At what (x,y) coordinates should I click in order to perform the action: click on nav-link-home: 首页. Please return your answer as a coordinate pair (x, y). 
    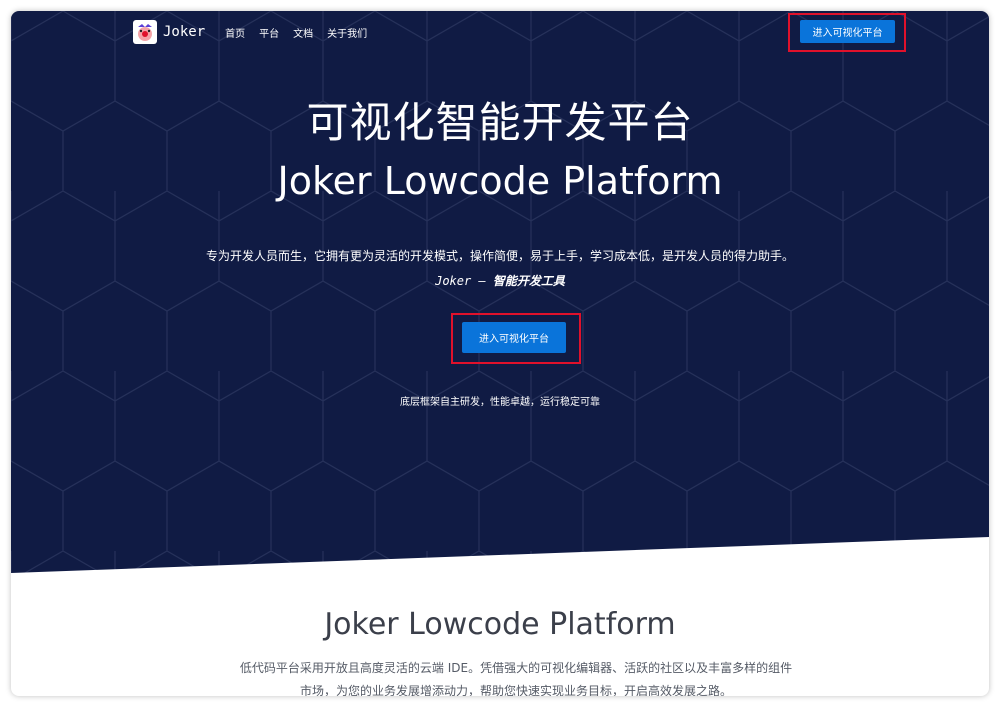
    Looking at the image, I should click on (235, 32).